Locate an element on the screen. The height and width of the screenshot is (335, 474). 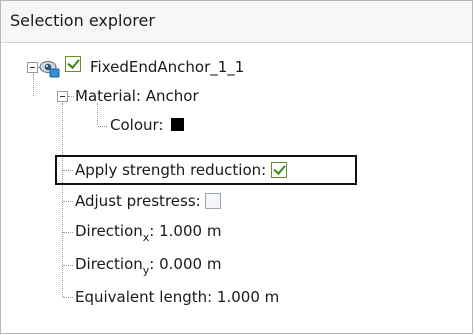
tree-node-direction-x: Directionx: 1.000 m is located at coordinates (148, 234).